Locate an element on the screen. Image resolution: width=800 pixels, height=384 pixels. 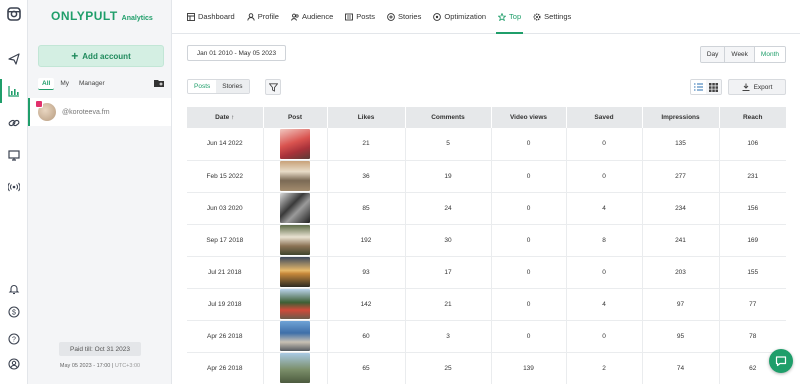
column-video-views: Video views is located at coordinates (529, 117).